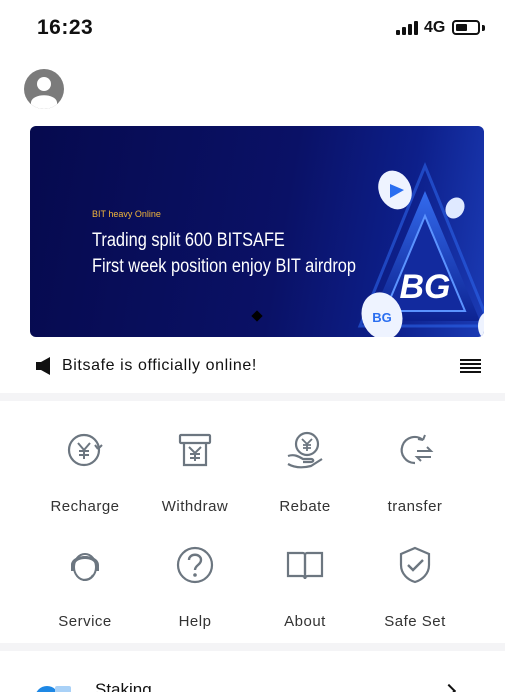 The width and height of the screenshot is (505, 692). I want to click on banner-logo-art: BG BG, so click(420, 249).